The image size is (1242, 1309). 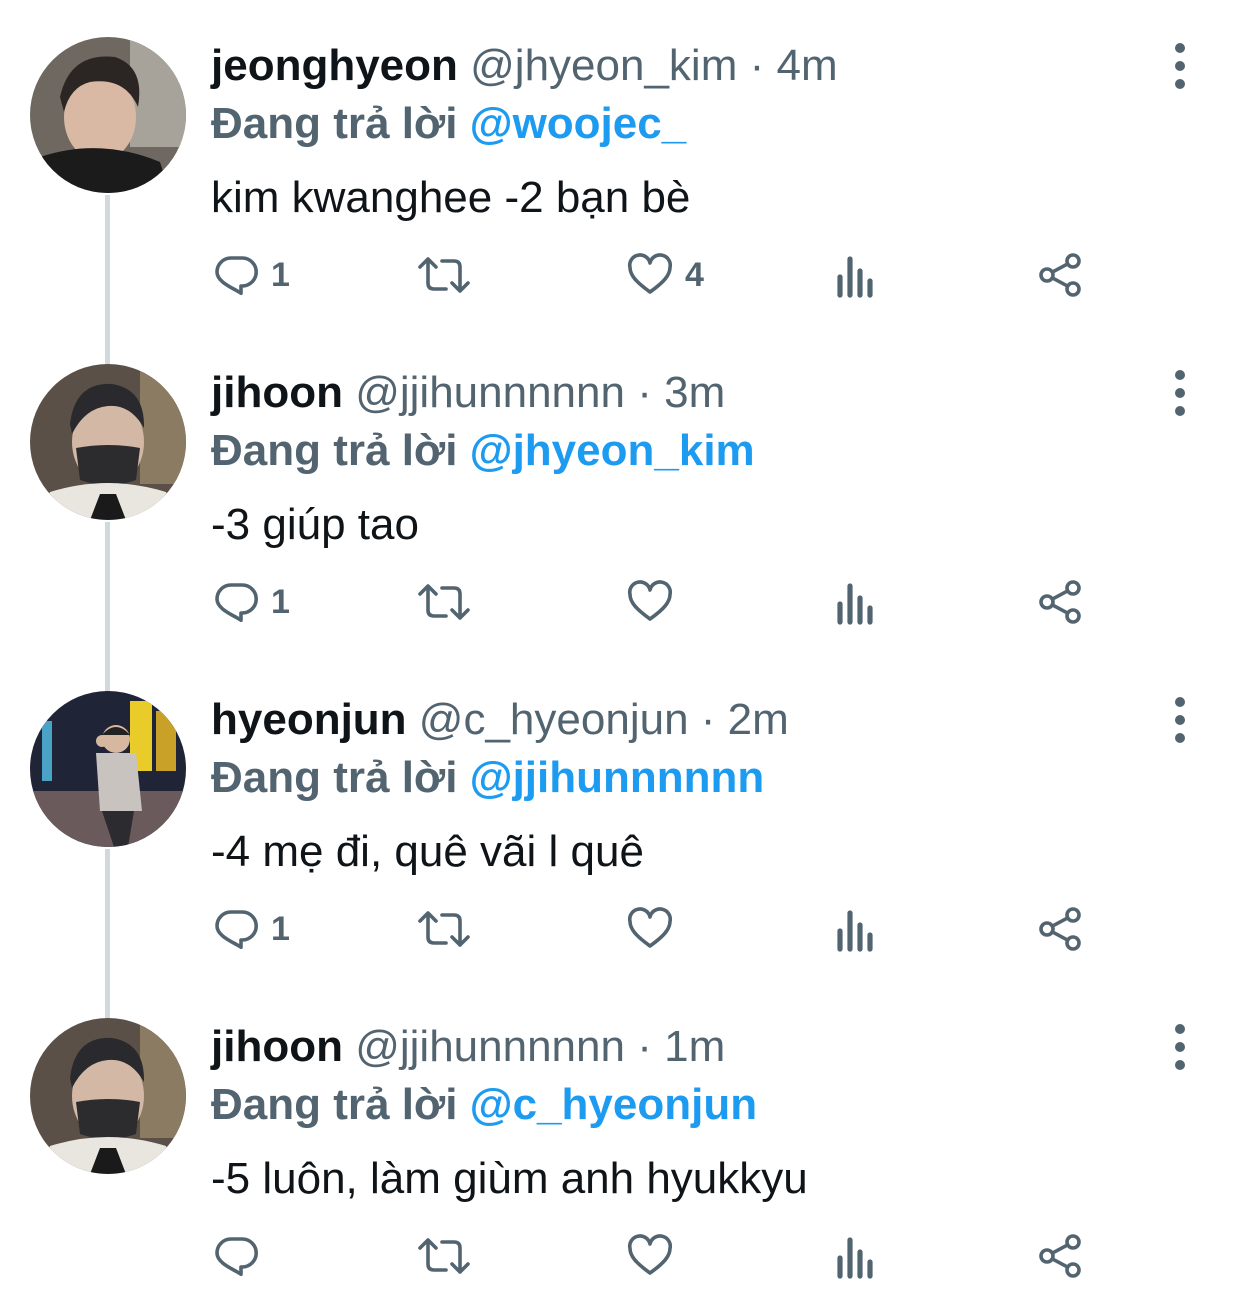 What do you see at coordinates (309, 719) in the screenshot?
I see `display-name: hyeonjun` at bounding box center [309, 719].